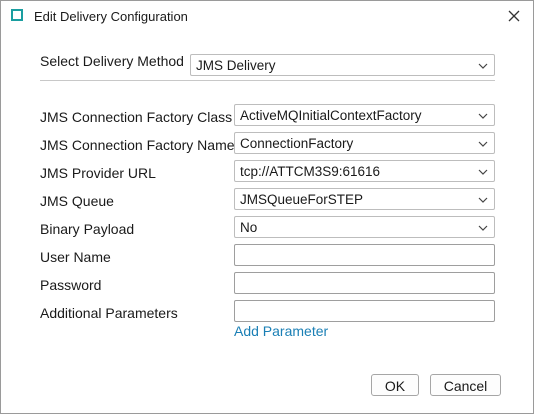  Describe the element at coordinates (236, 65) in the screenshot. I see `delivery-method-value: JMS Delivery` at that location.